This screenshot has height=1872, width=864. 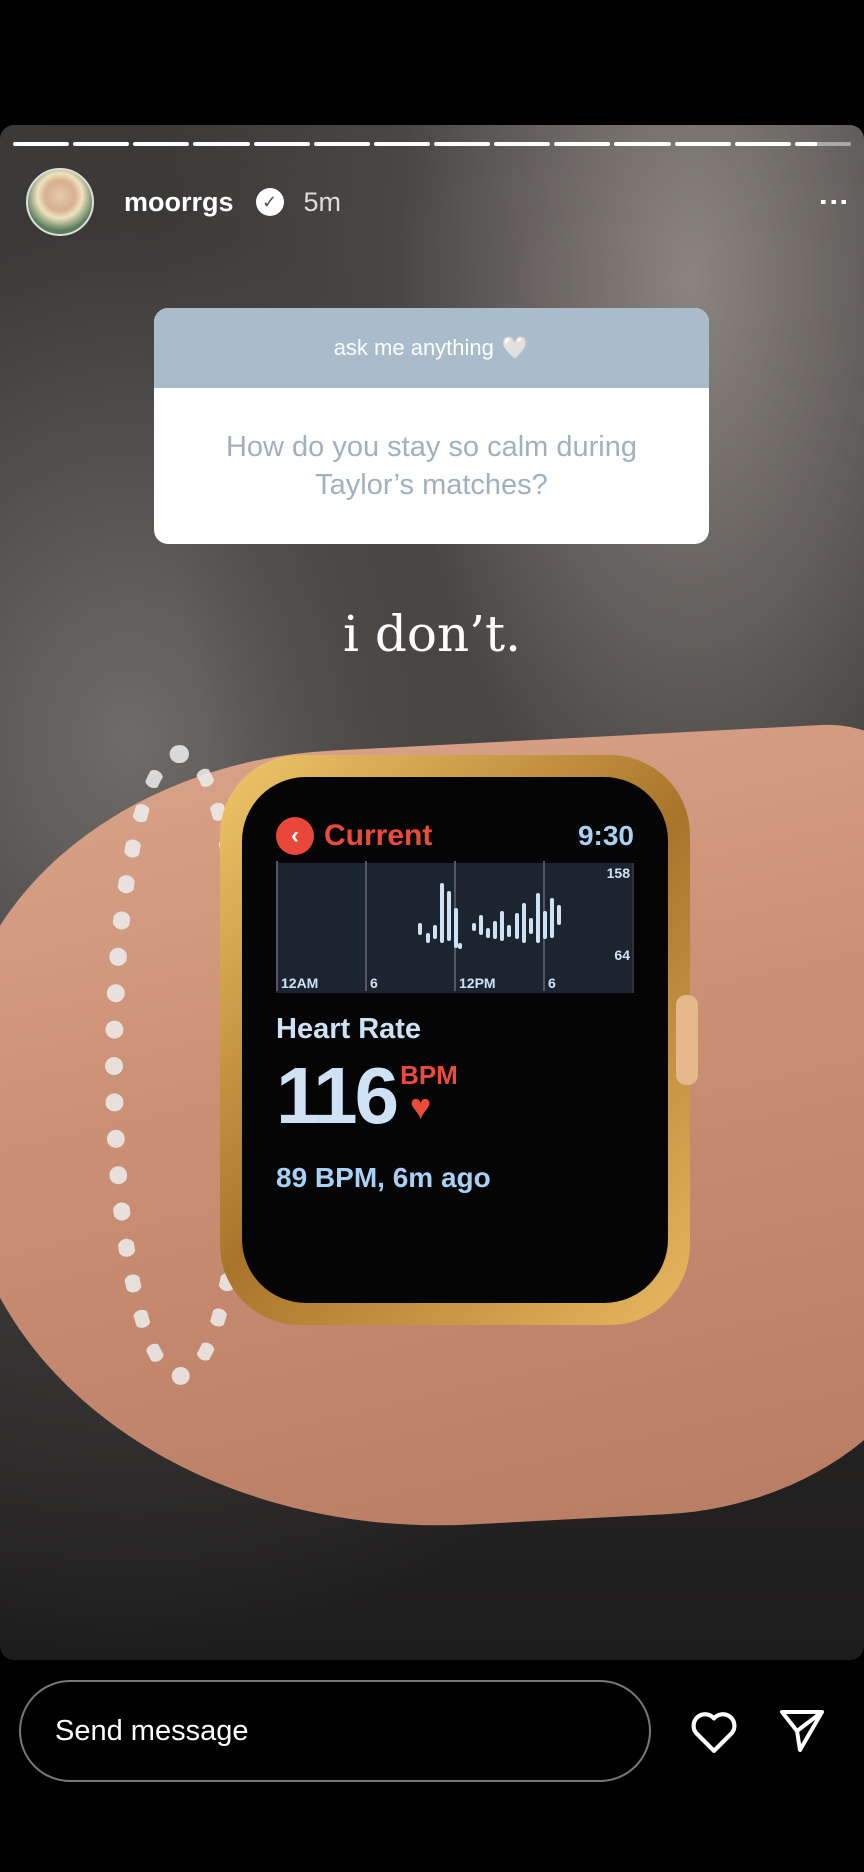 What do you see at coordinates (413, 347) in the screenshot?
I see `question-sticker-title: ask me anything` at bounding box center [413, 347].